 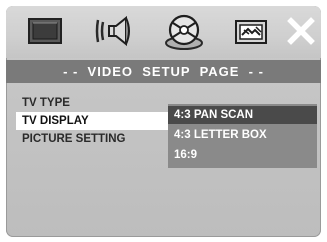 What do you see at coordinates (46, 103) in the screenshot?
I see `menu-item-tv-type: TV TYPE` at bounding box center [46, 103].